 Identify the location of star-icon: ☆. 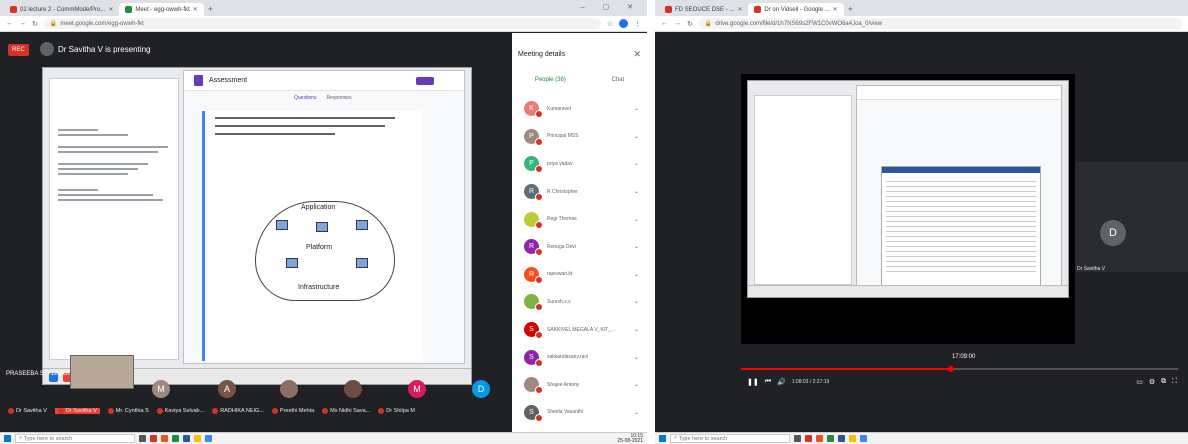
(610, 24).